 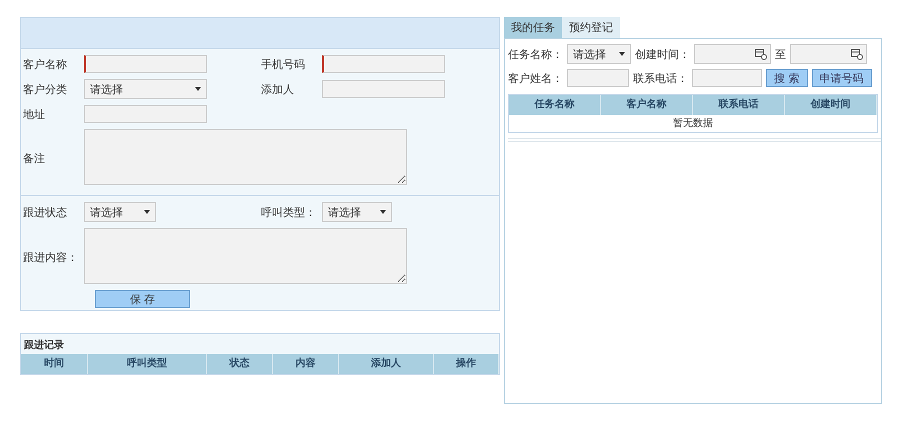 What do you see at coordinates (780, 54) in the screenshot?
I see `field-label: 至` at bounding box center [780, 54].